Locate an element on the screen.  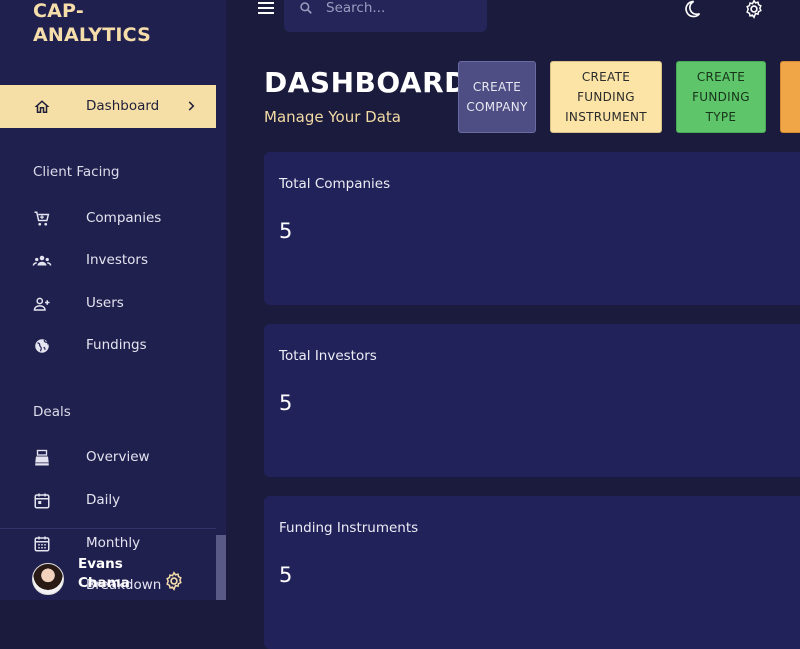
home-icon is located at coordinates (42, 106).